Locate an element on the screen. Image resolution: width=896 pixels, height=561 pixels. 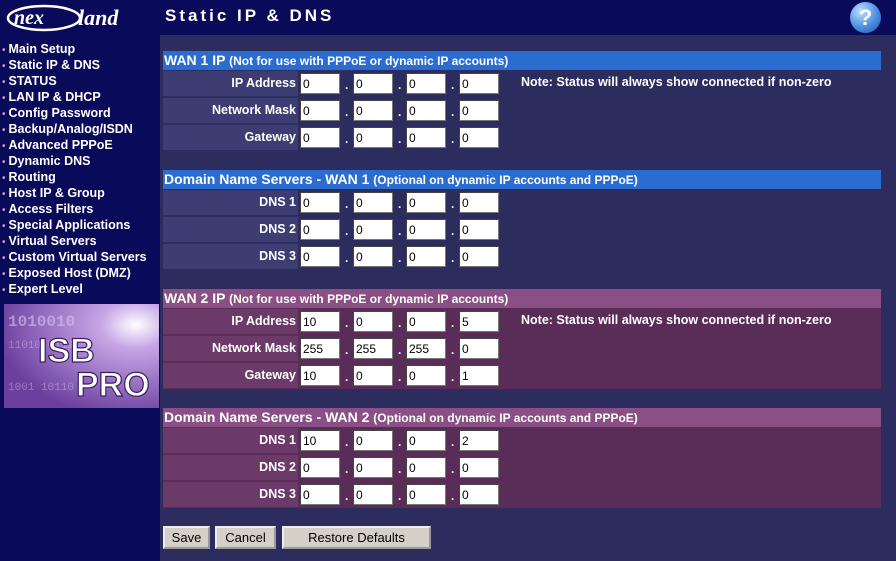
wan1-ip-gateway-octet-3-input is located at coordinates (426, 137).